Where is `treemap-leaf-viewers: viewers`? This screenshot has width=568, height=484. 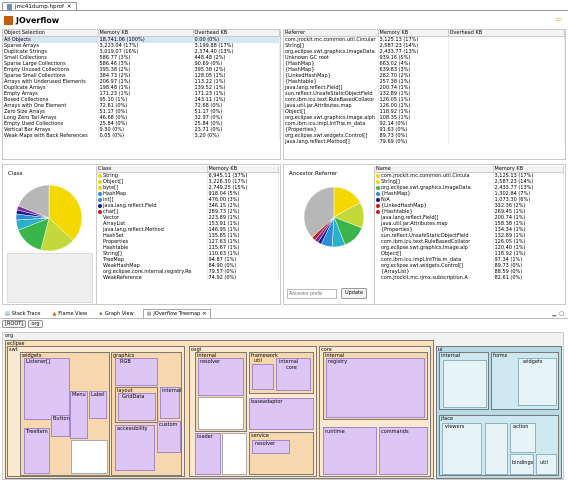
treemap-leaf-viewers: viewers is located at coordinates (462, 449).